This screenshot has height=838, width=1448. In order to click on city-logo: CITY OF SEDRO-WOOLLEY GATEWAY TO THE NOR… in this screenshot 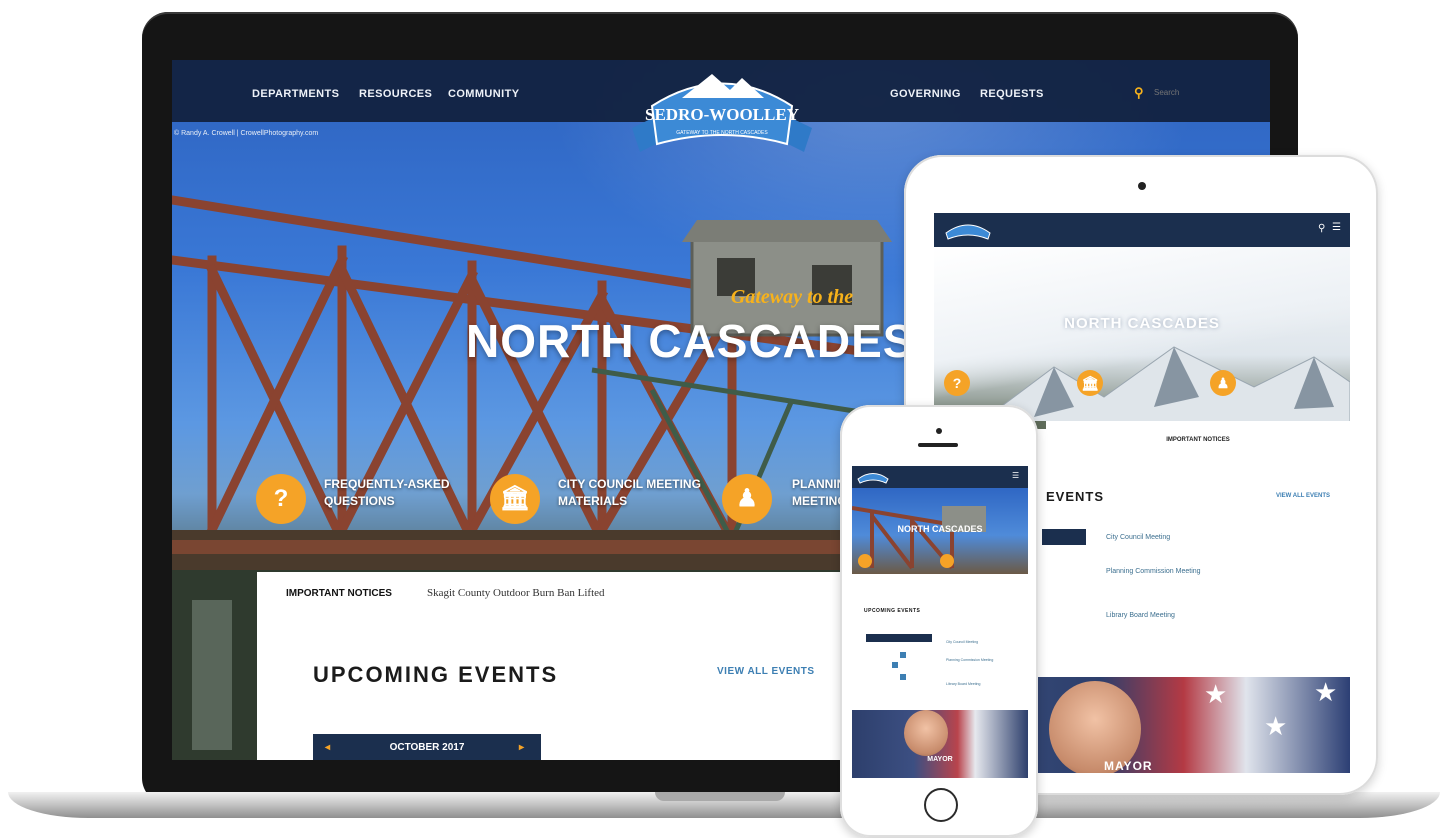, I will do `click(722, 116)`.